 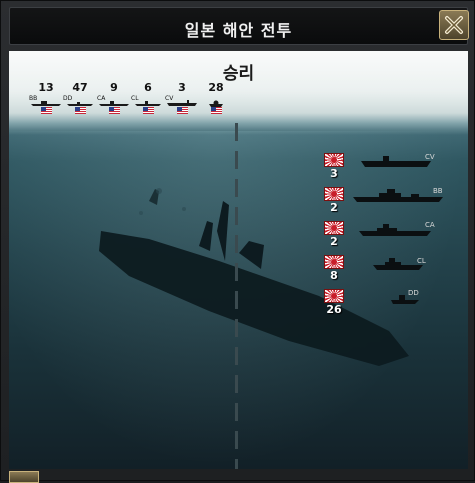 What do you see at coordinates (391, 238) in the screenshot?
I see `axis-unit-ca: 2 CA` at bounding box center [391, 238].